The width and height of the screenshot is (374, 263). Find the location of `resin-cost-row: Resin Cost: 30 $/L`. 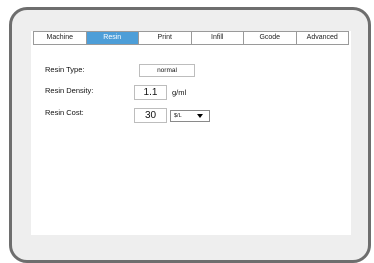

resin-cost-row: Resin Cost: 30 $/L is located at coordinates (145, 115).